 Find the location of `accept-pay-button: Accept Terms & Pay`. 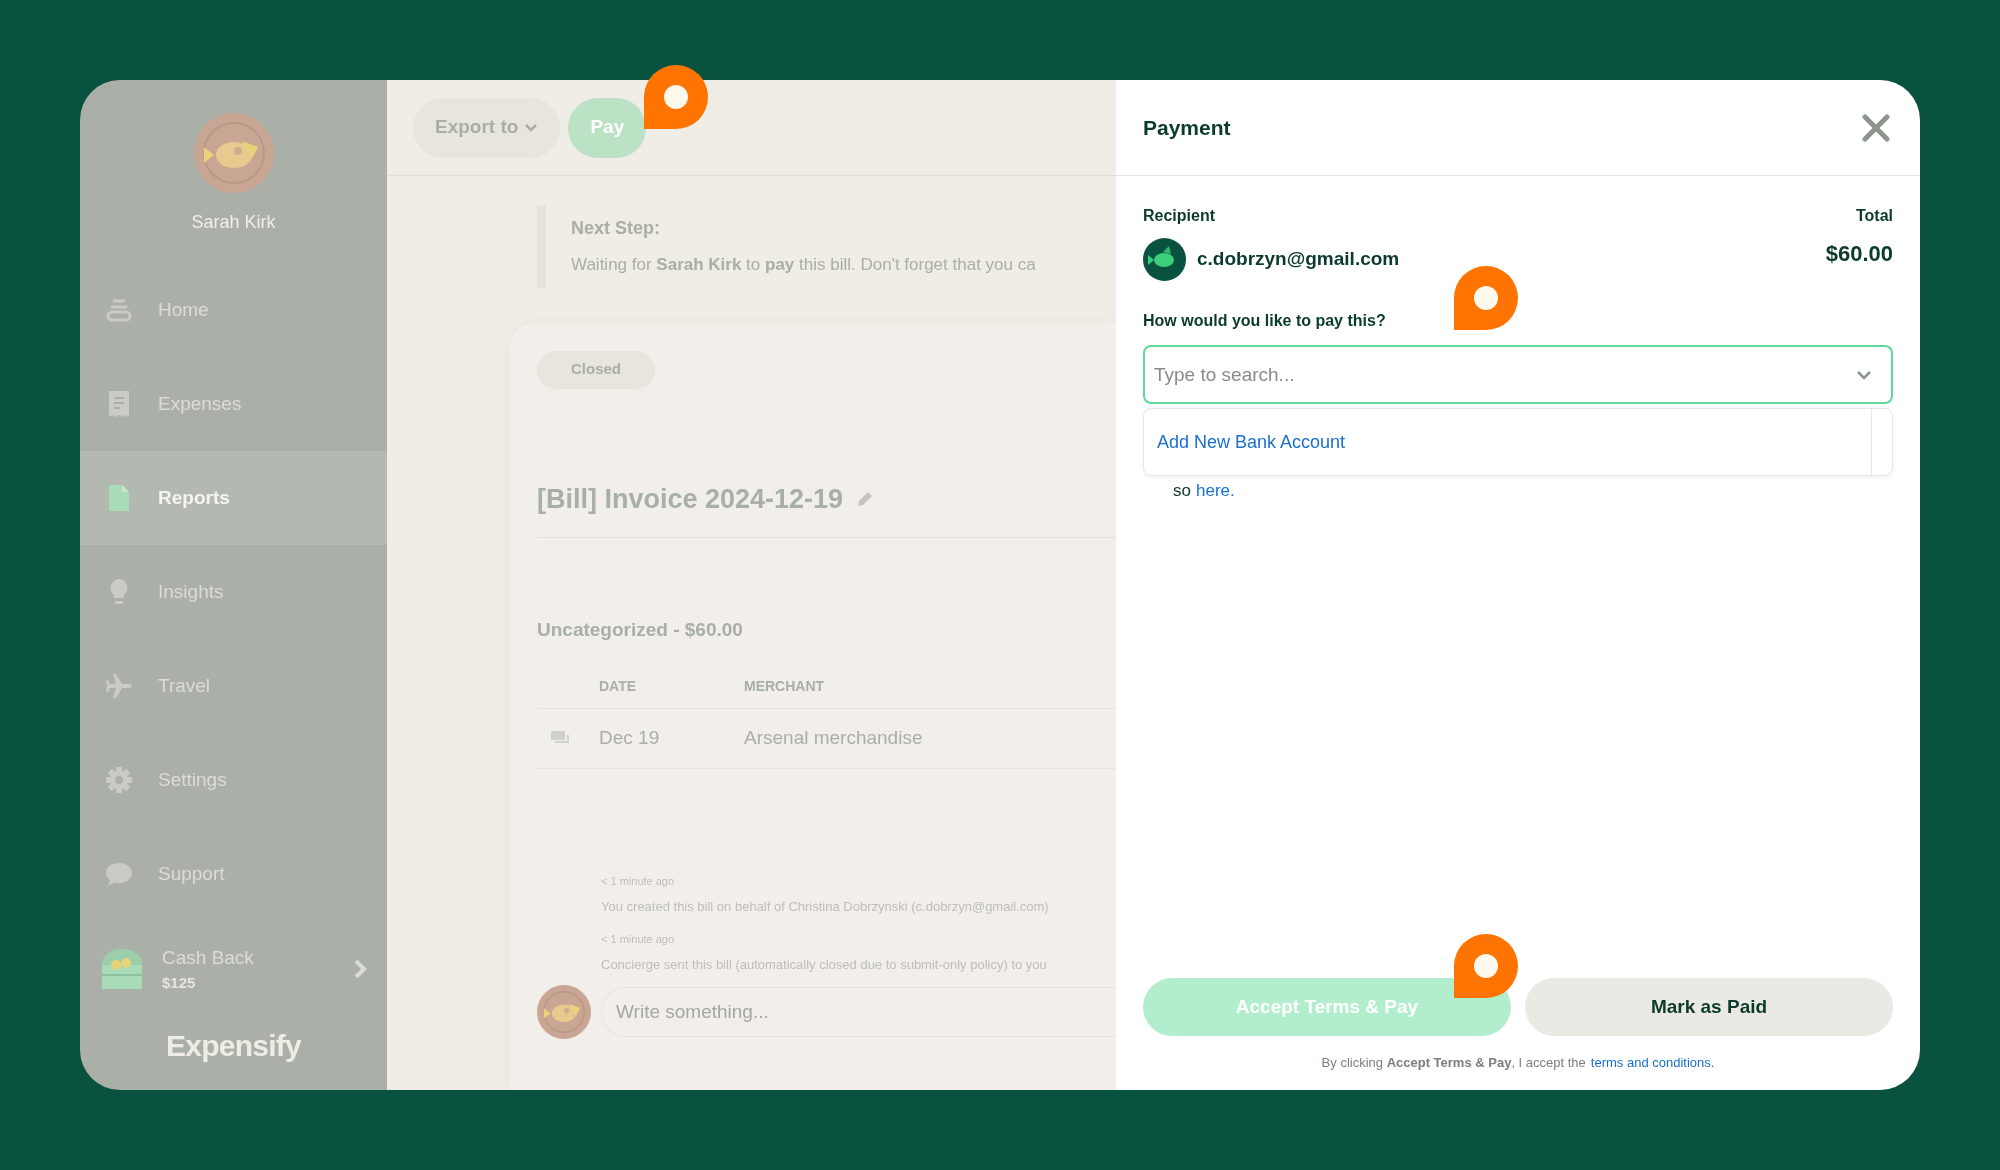

accept-pay-button: Accept Terms & Pay is located at coordinates (1327, 1007).